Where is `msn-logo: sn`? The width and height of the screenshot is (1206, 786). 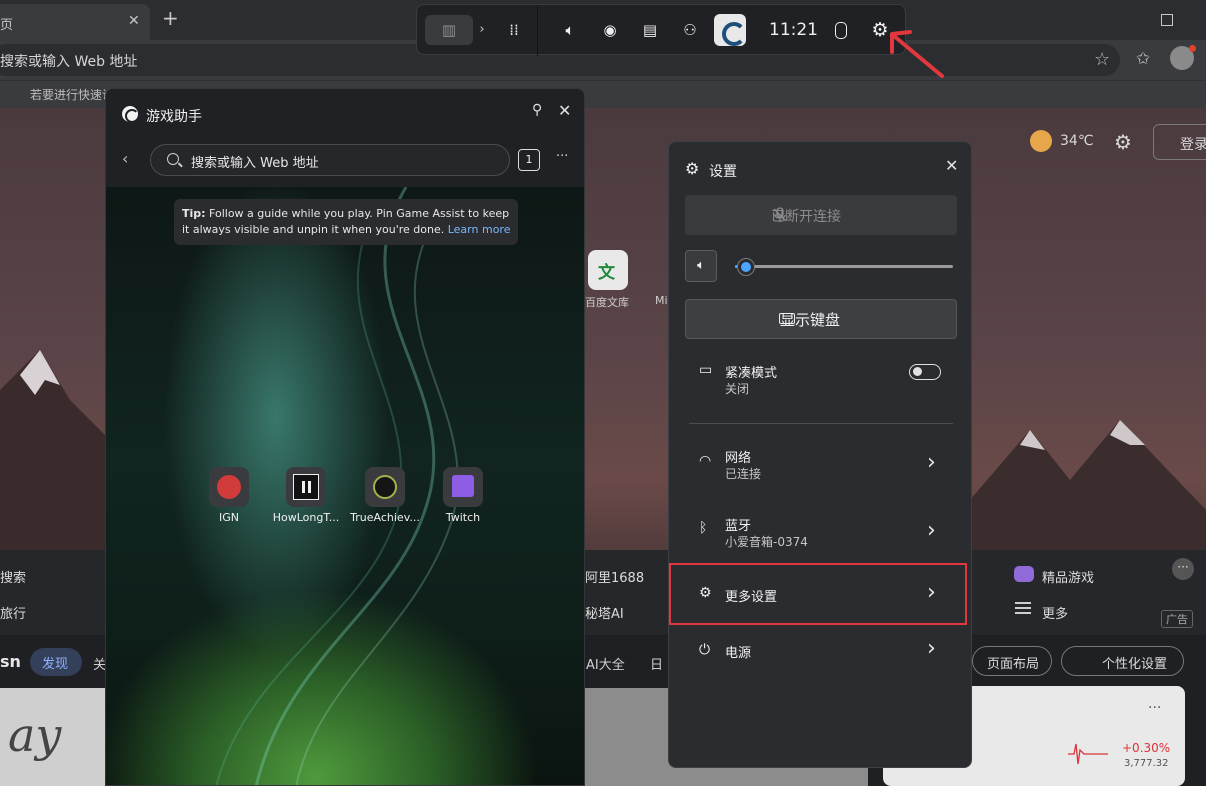 msn-logo: sn is located at coordinates (10, 661).